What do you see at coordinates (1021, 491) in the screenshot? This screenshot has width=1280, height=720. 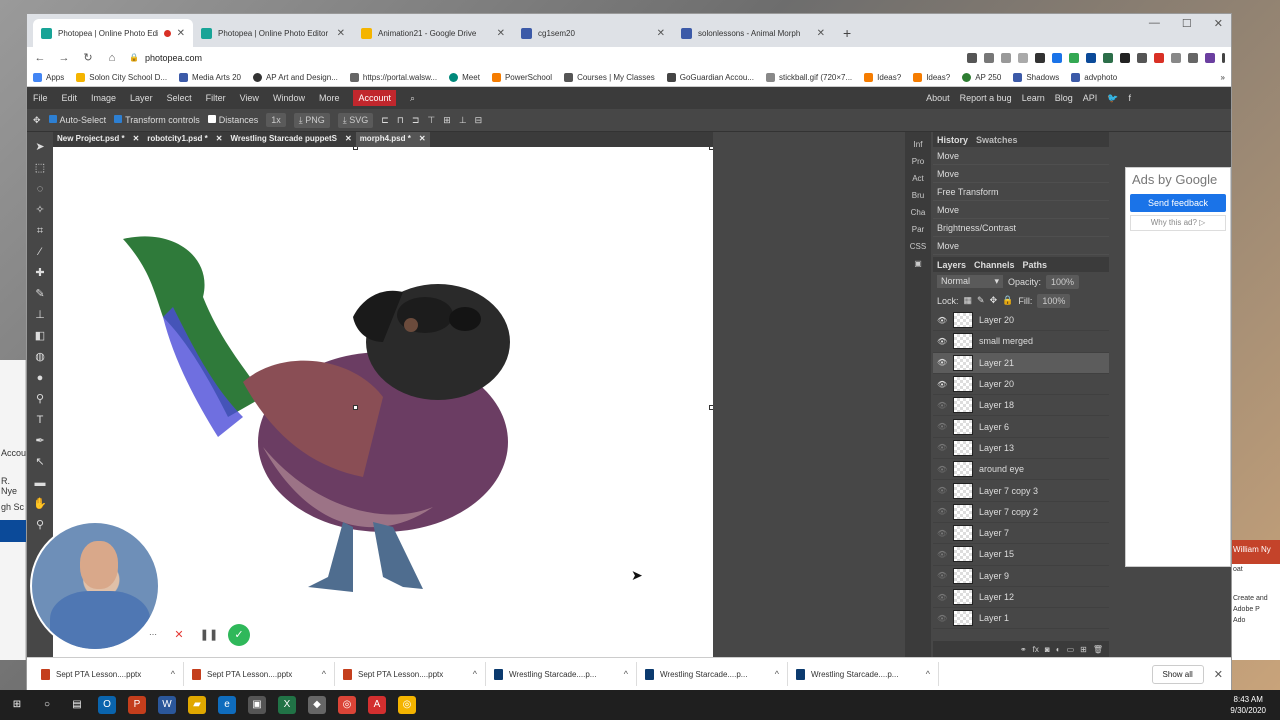 I see `layer-row: 👁 Layer 7 copy 3` at bounding box center [1021, 491].